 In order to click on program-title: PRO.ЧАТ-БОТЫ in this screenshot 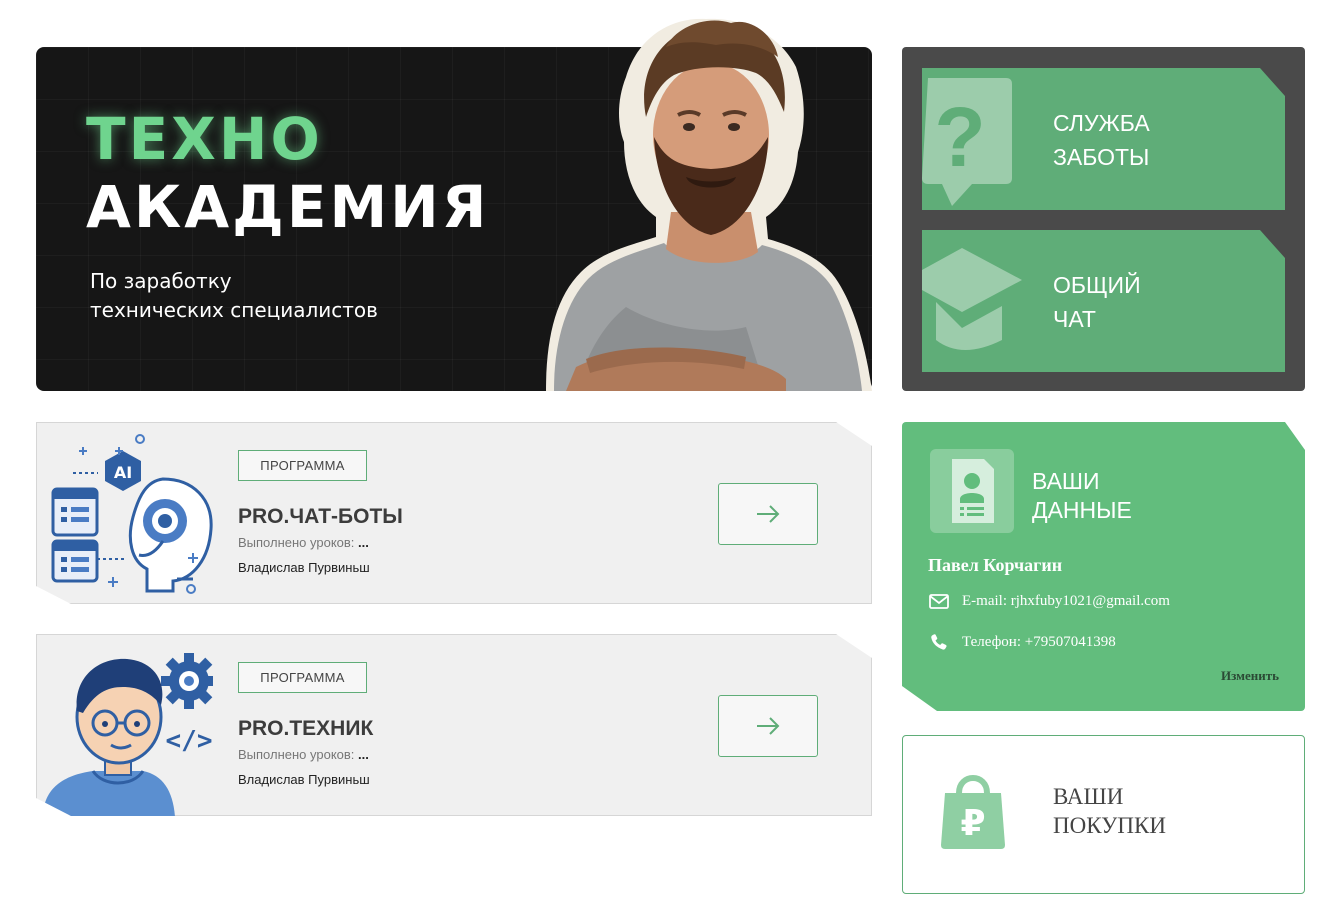, I will do `click(320, 516)`.